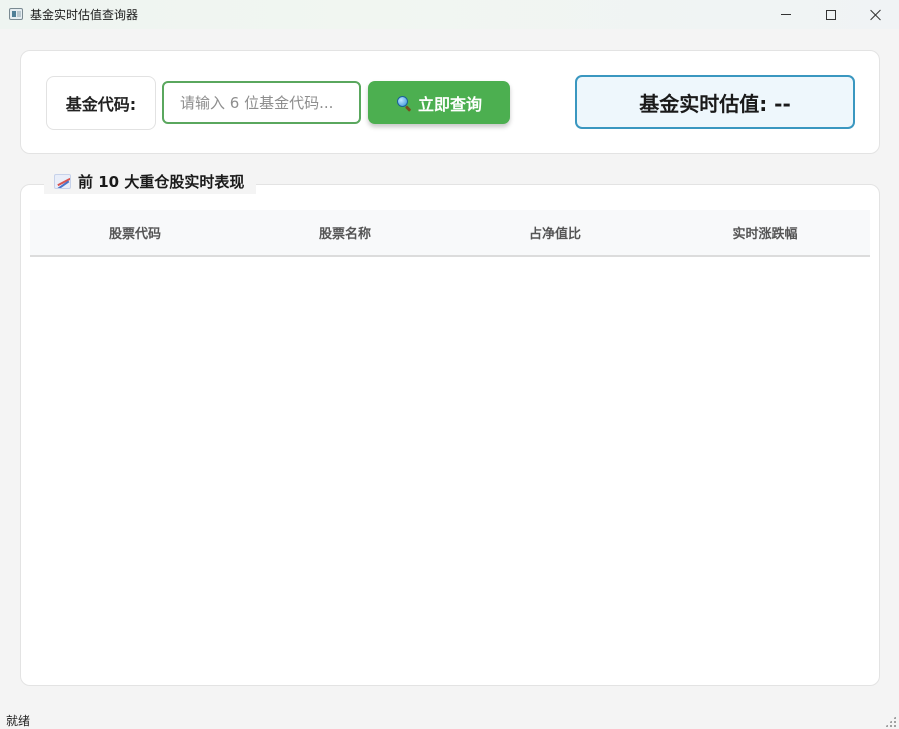  I want to click on query-button-label: 立即查询, so click(449, 104).